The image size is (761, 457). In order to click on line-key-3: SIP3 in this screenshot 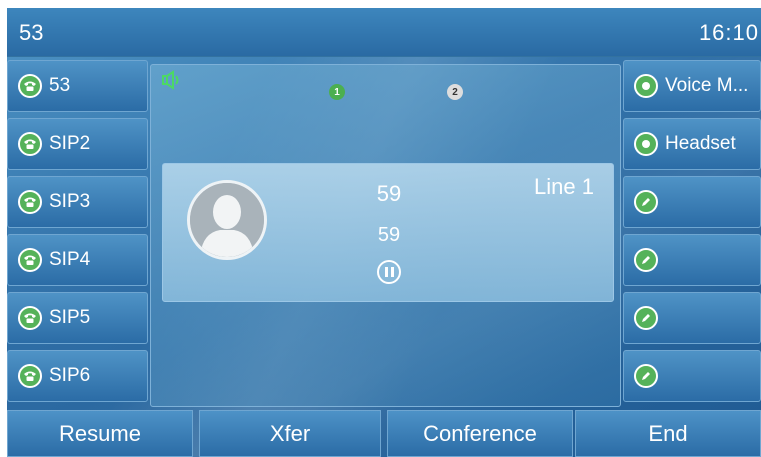, I will do `click(77, 202)`.